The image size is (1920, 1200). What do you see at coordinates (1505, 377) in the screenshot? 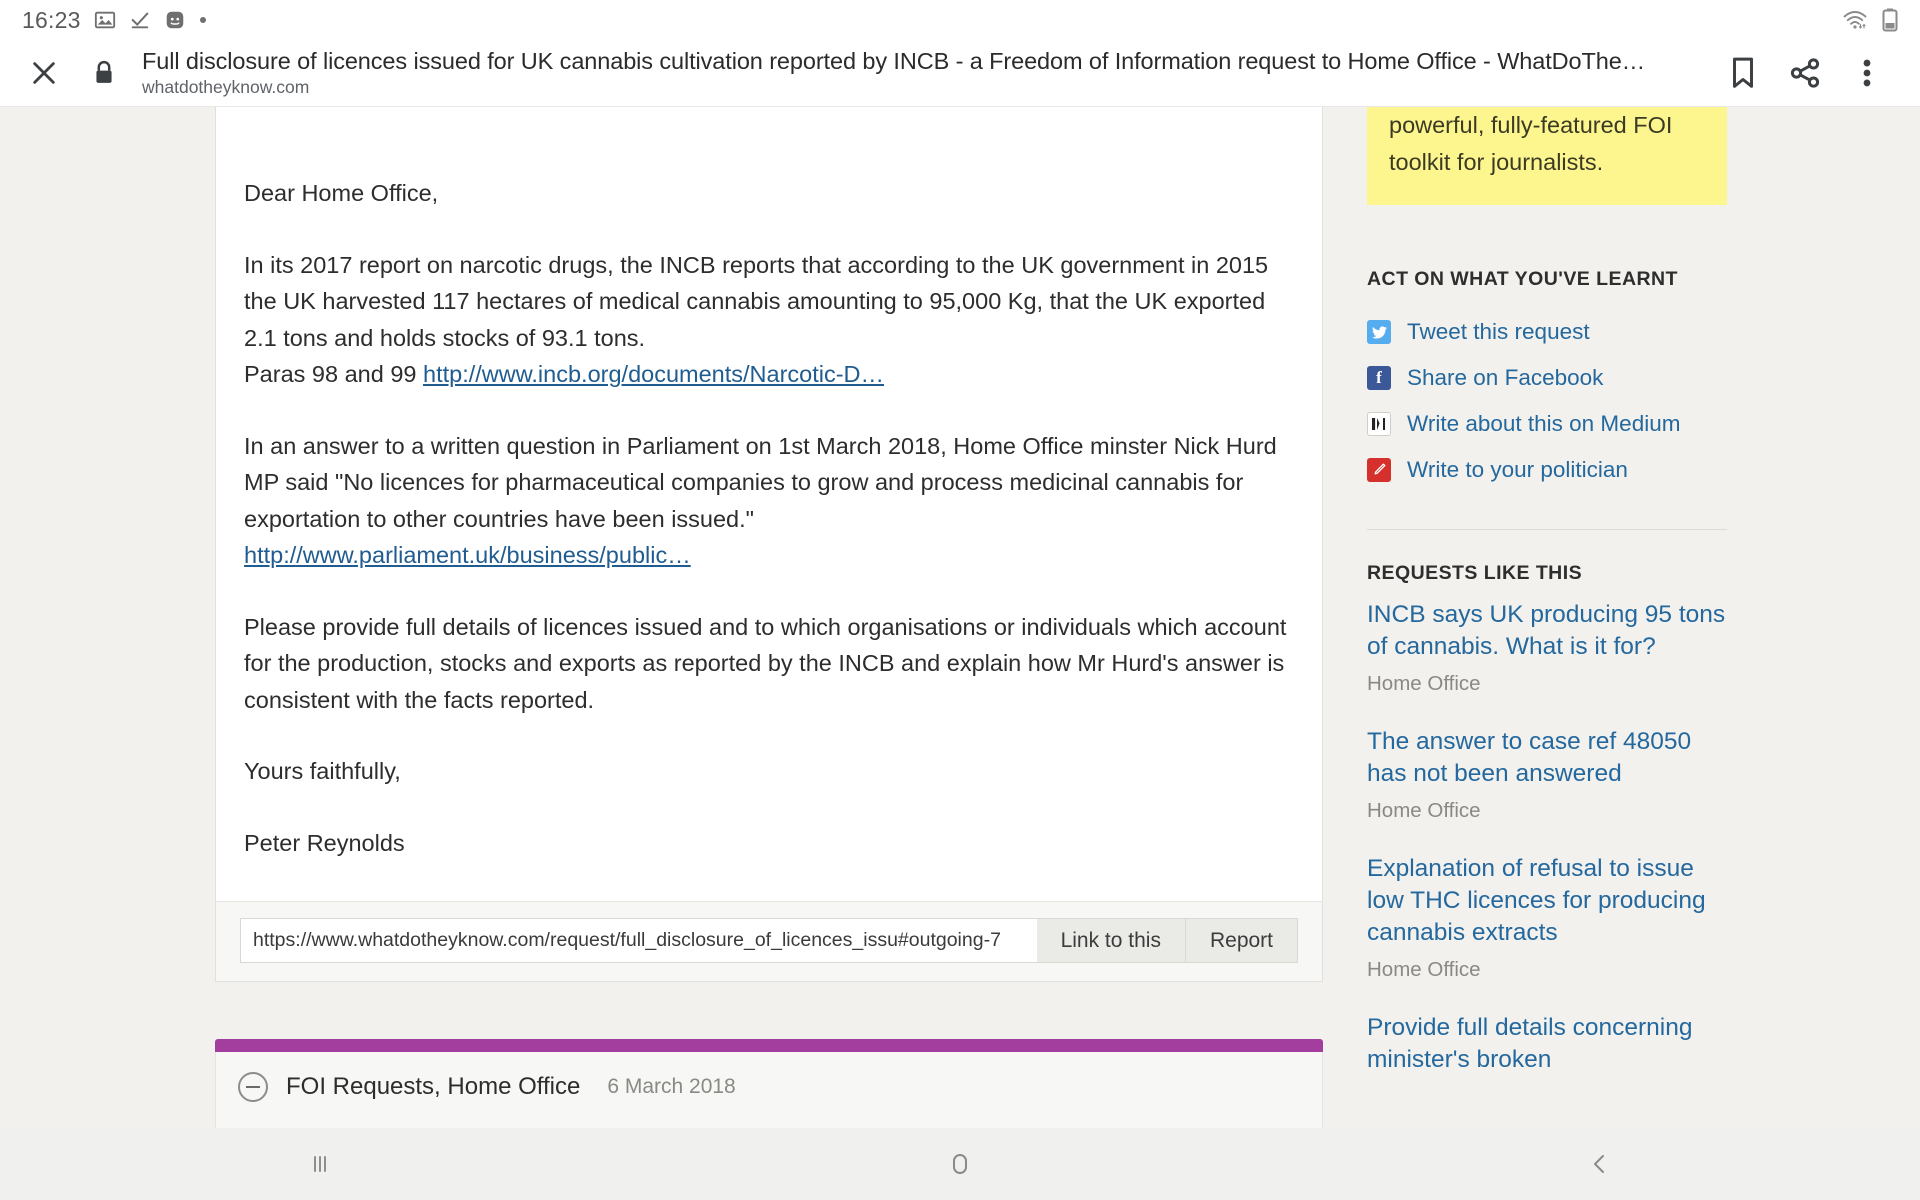
I see `action-label: Share on Facebook` at bounding box center [1505, 377].